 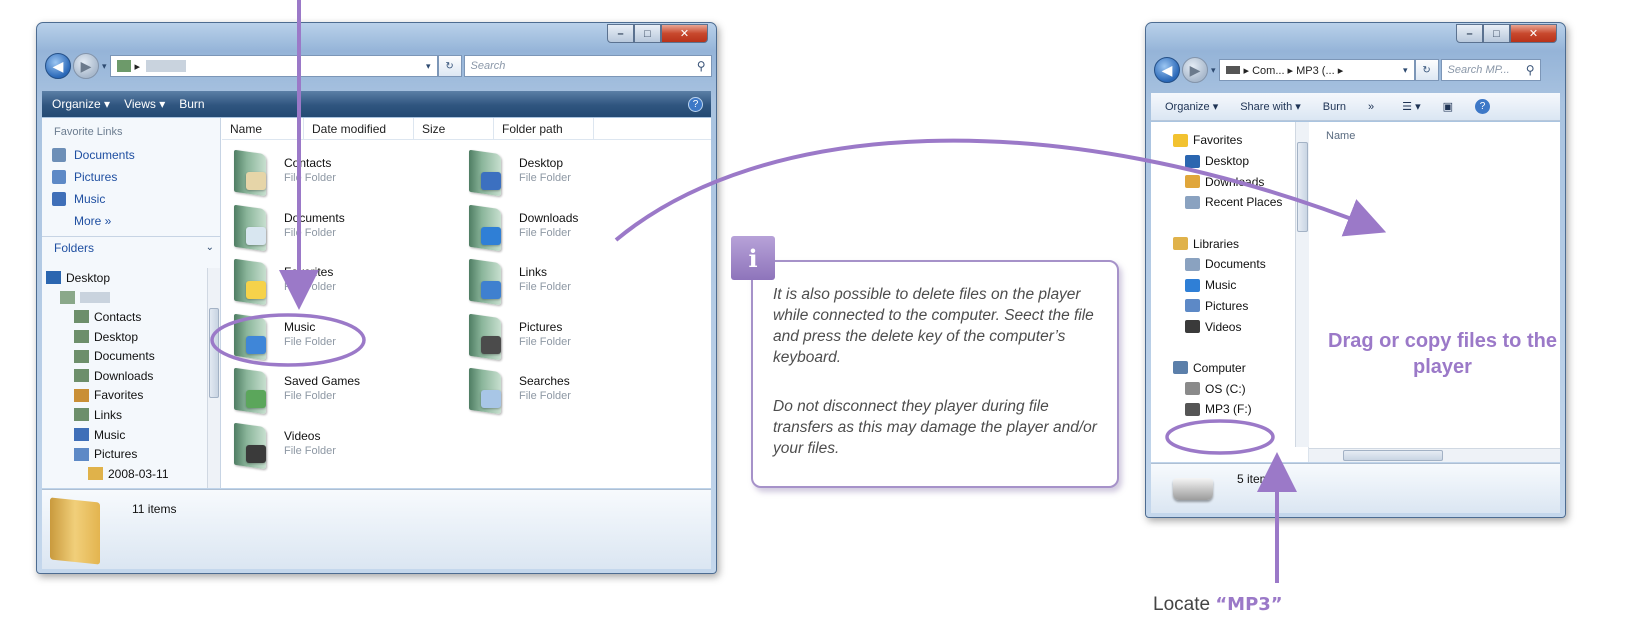 What do you see at coordinates (124, 356) in the screenshot?
I see `folder-tree-item: Documents` at bounding box center [124, 356].